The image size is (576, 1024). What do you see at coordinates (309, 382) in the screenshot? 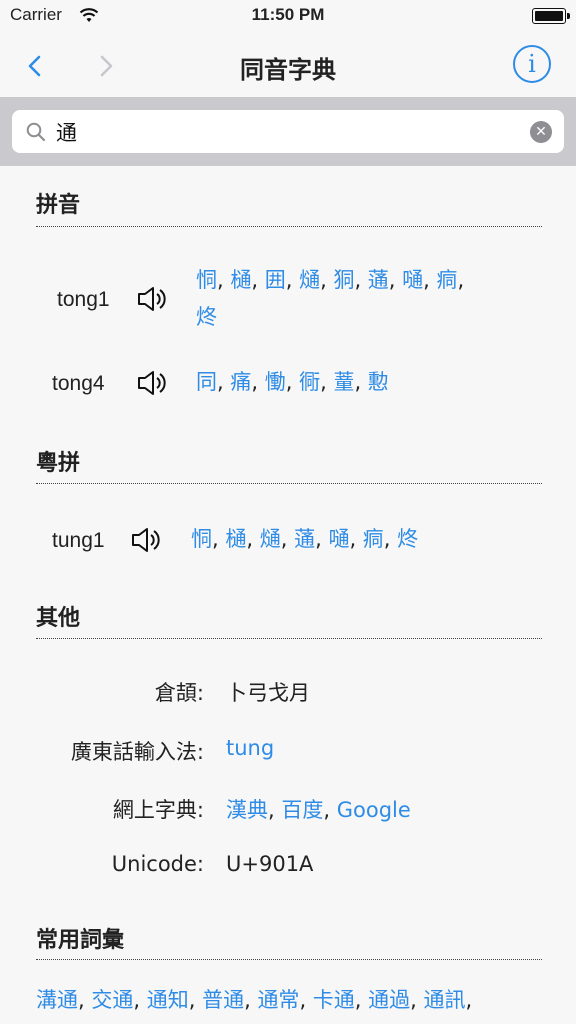
I see `char-link: 衕` at bounding box center [309, 382].